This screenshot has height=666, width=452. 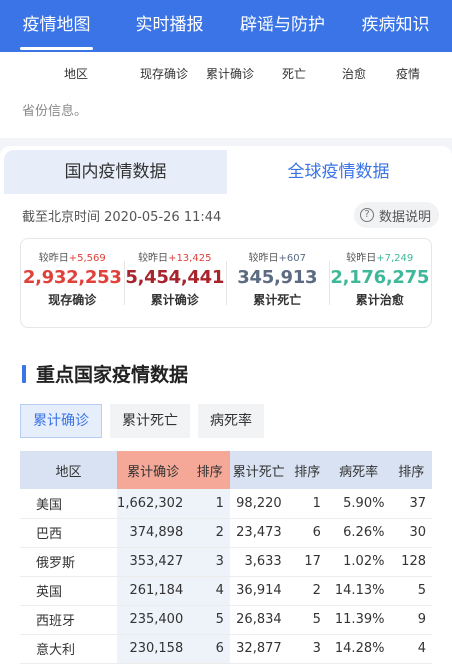 I want to click on col-region: 地区, so click(x=69, y=470).